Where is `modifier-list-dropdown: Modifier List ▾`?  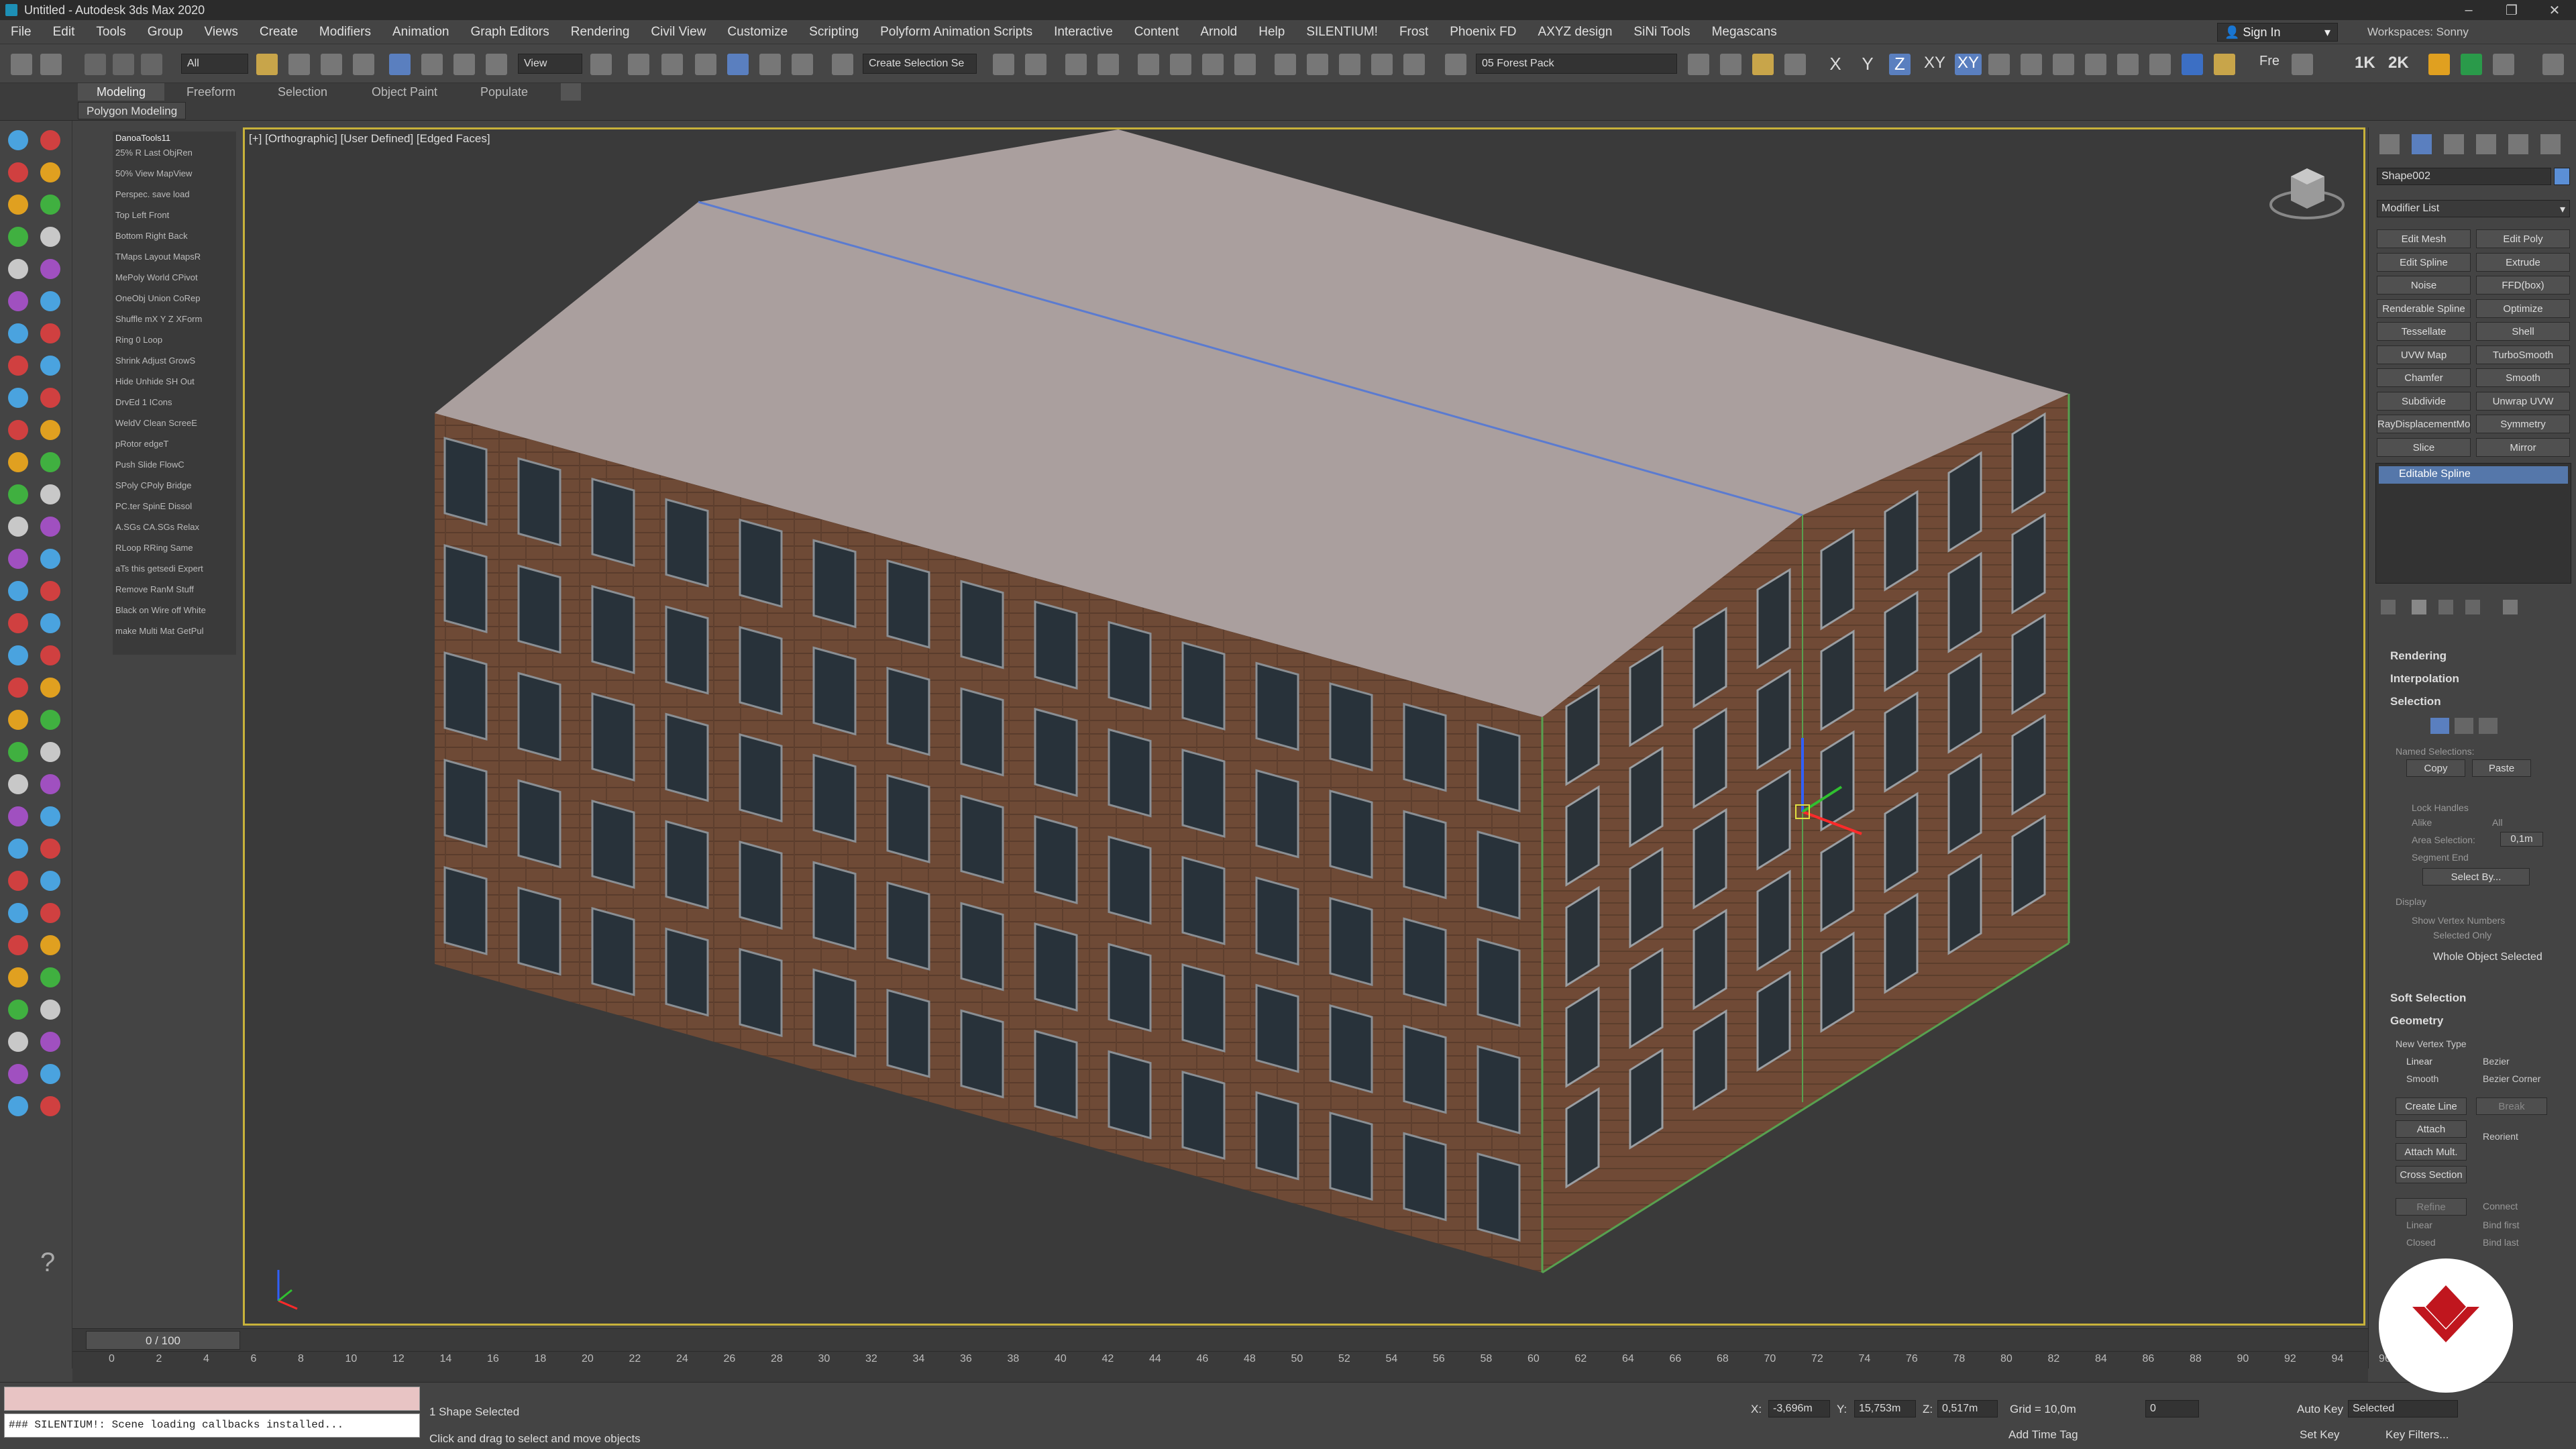 modifier-list-dropdown: Modifier List ▾ is located at coordinates (2473, 208).